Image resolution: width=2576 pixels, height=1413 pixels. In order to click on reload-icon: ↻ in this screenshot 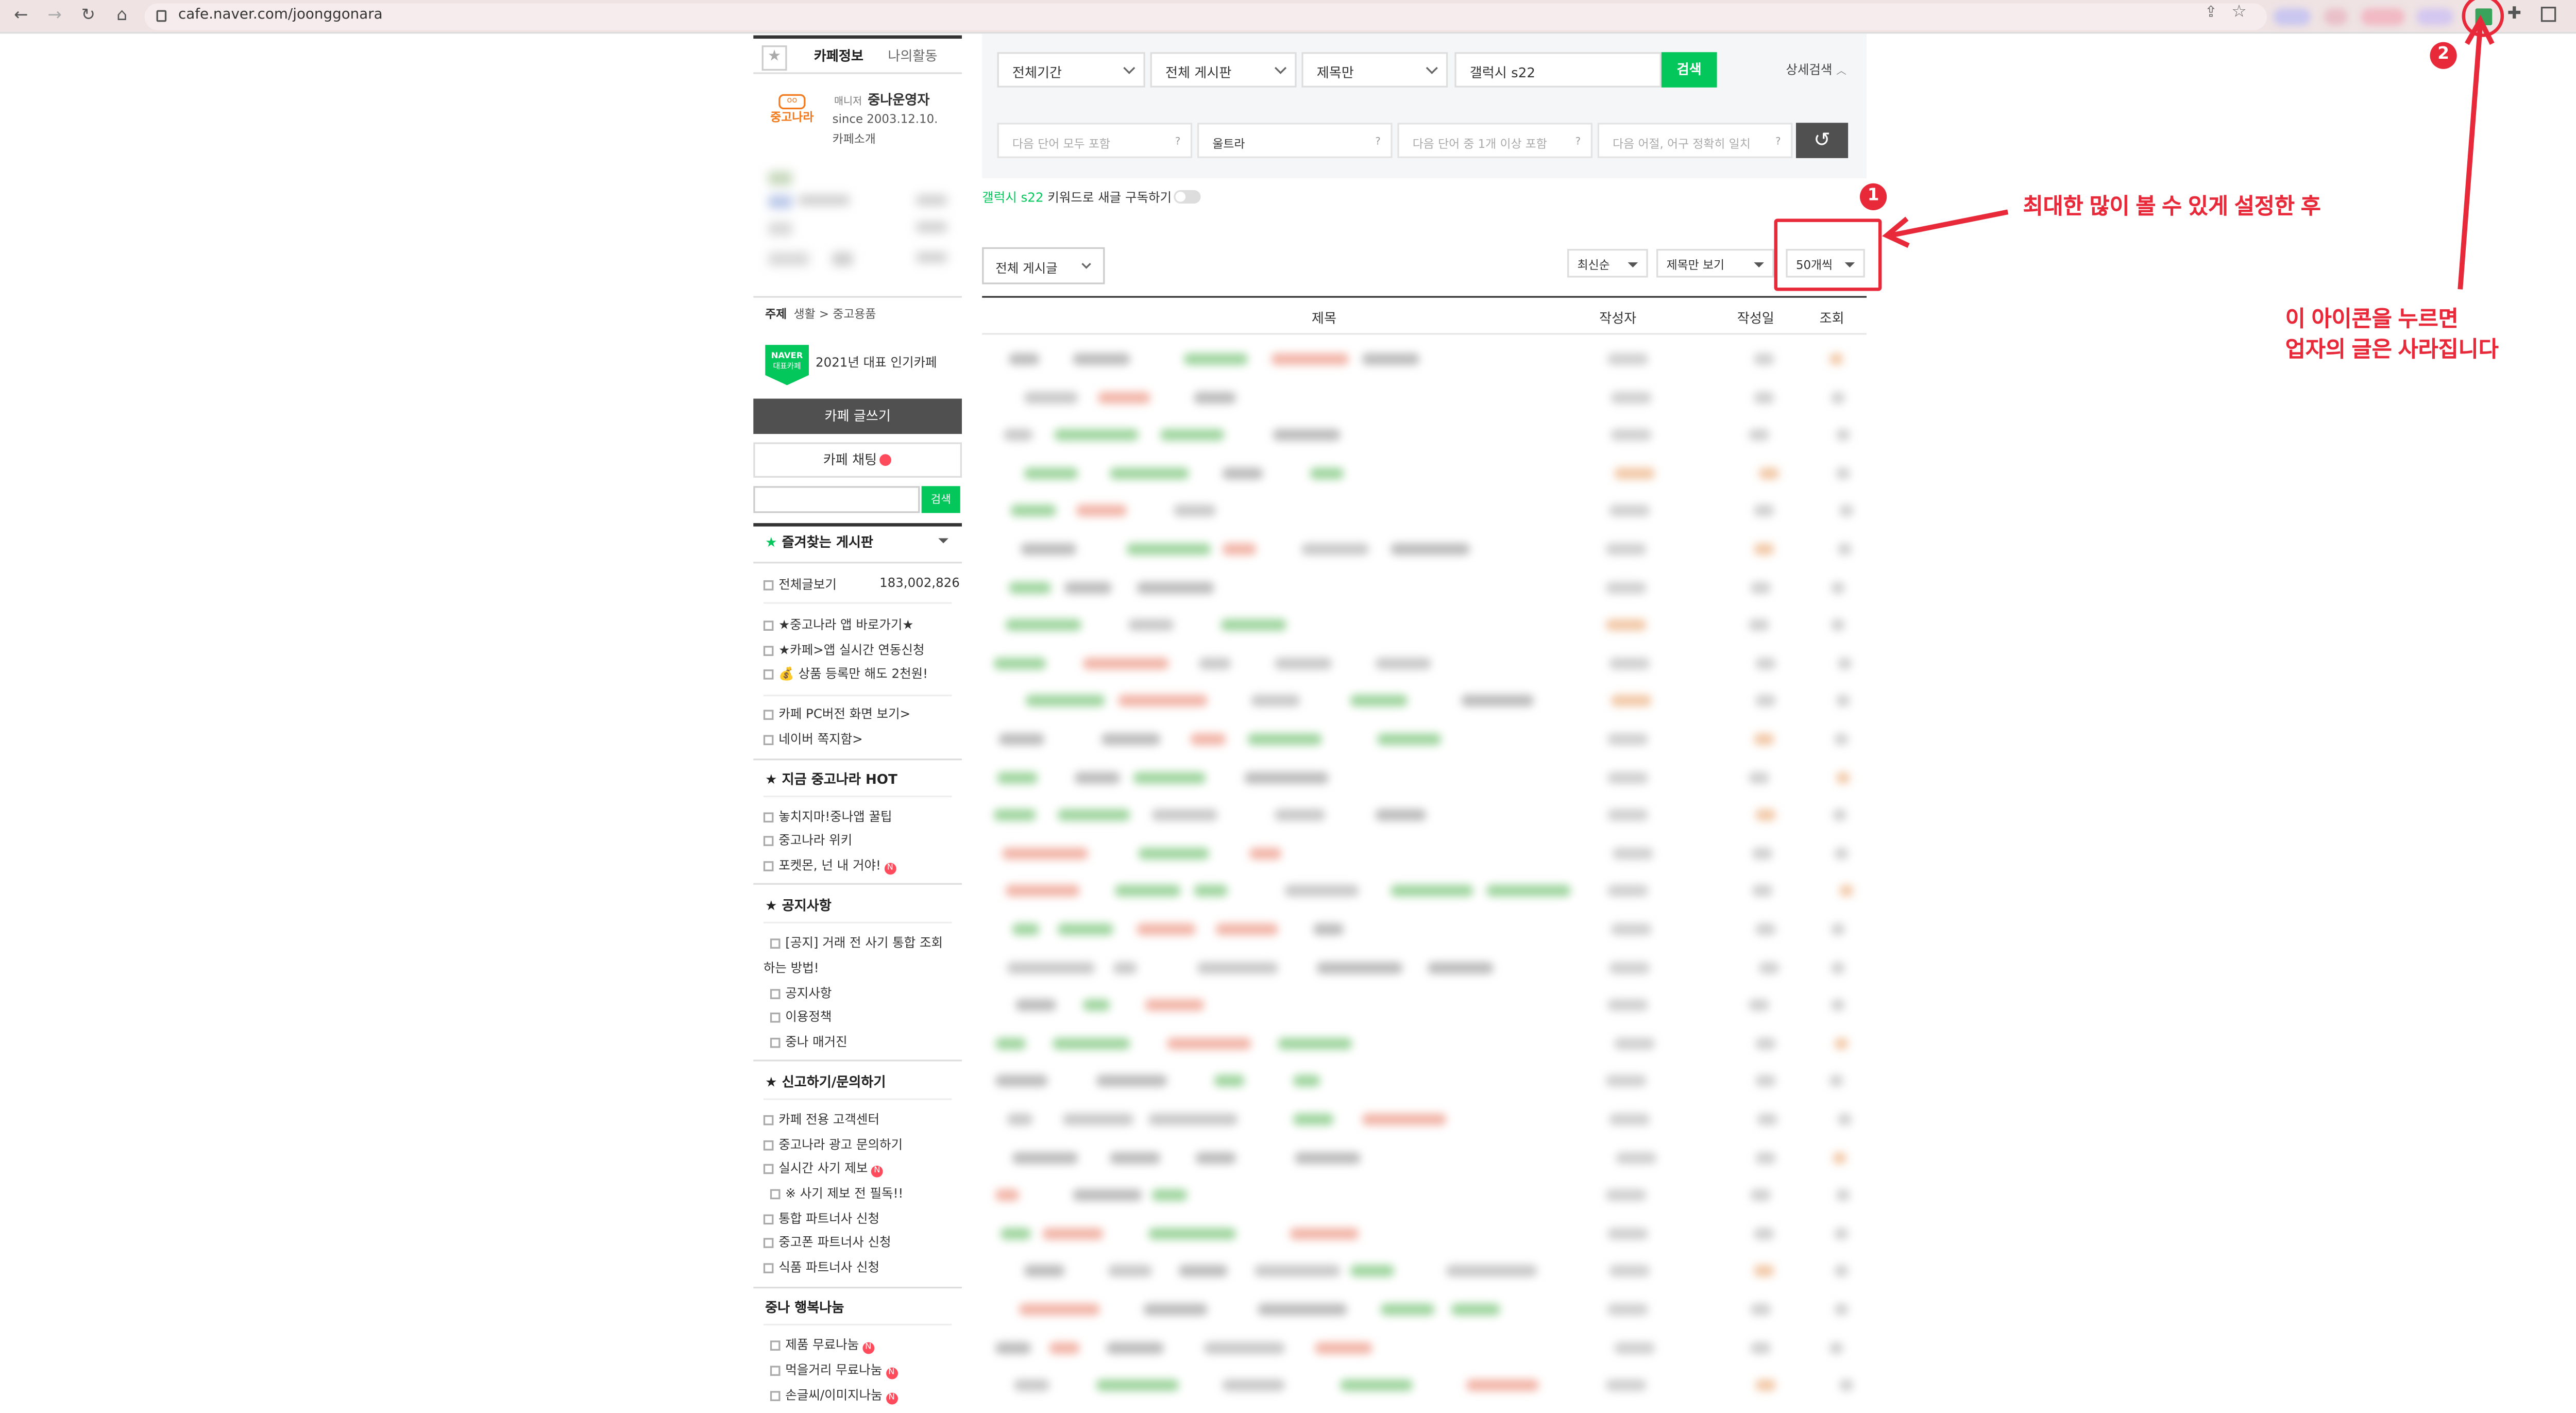, I will do `click(88, 16)`.